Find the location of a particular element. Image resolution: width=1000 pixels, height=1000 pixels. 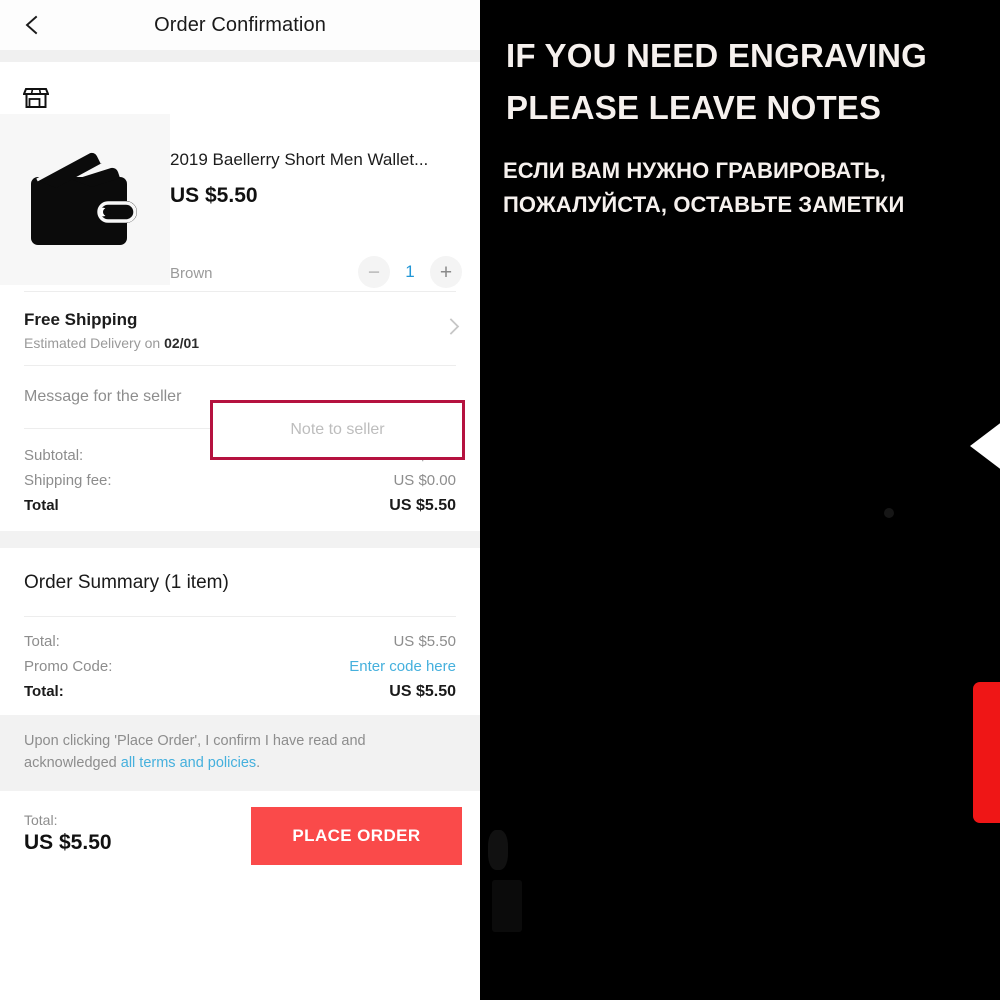

nav-bar: Order Confirmation is located at coordinates (240, 25).